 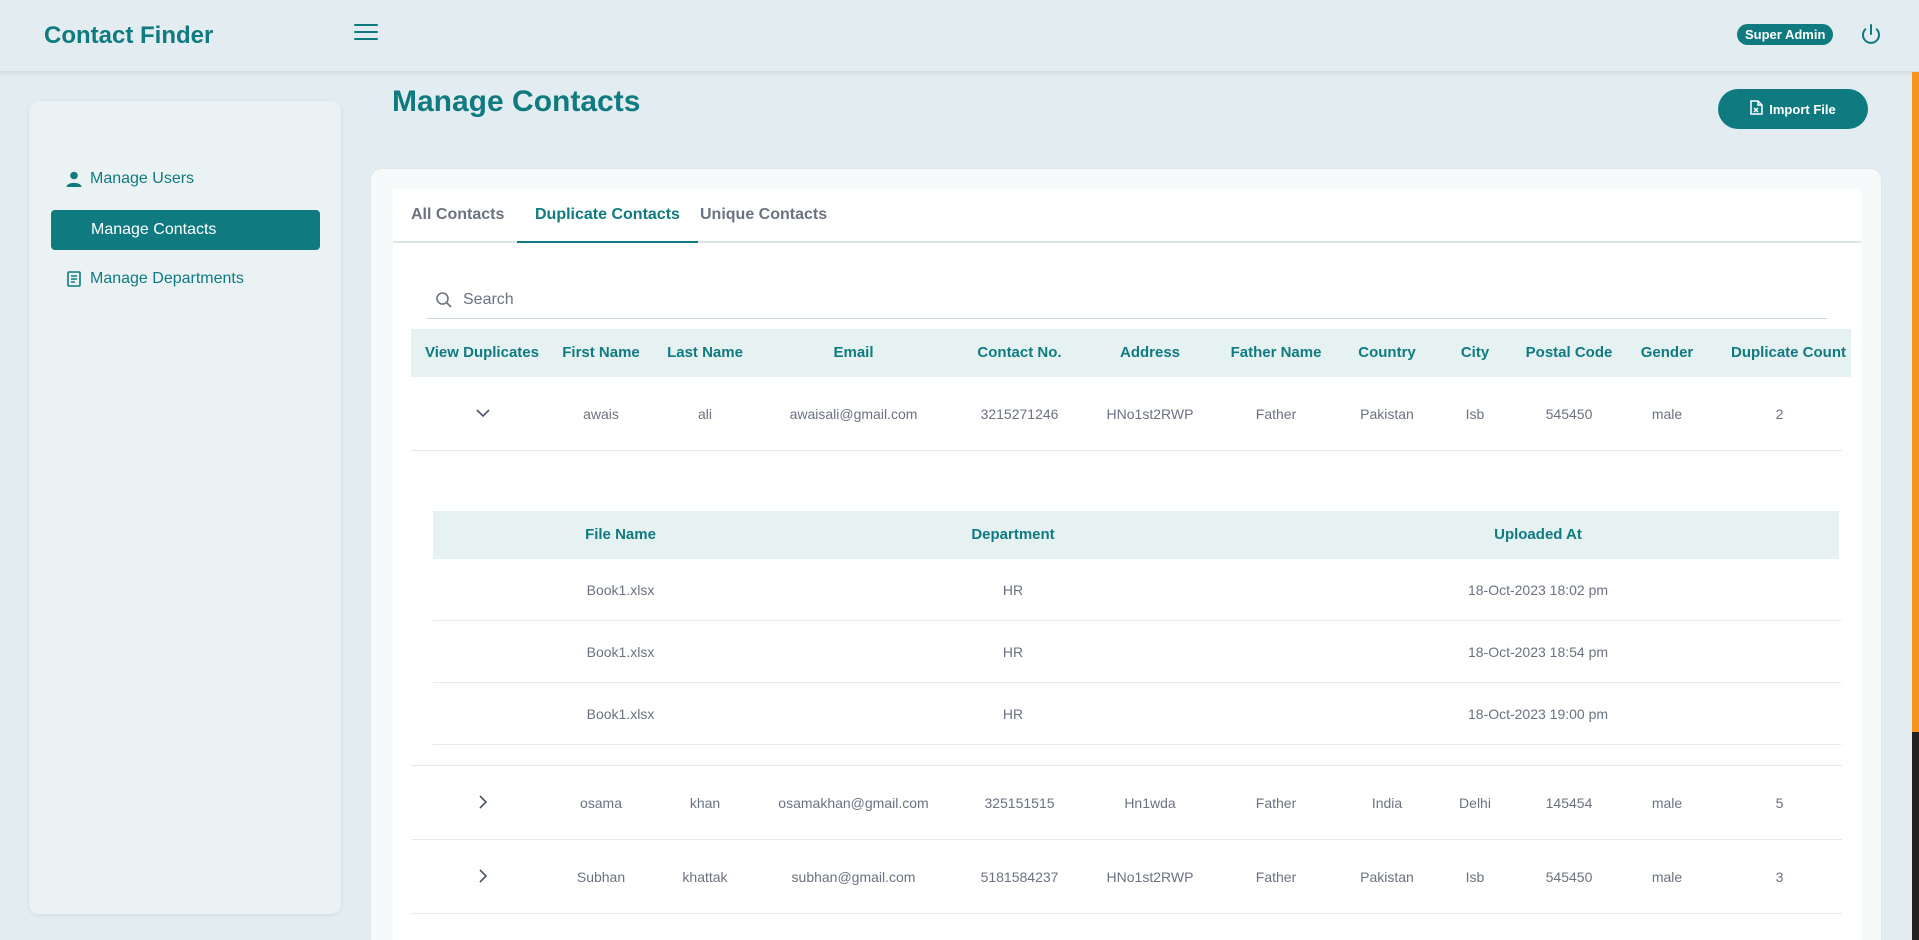 What do you see at coordinates (1538, 714) in the screenshot?
I see `cell-uploaded-at: 18-Oct-2023 19:00 pm` at bounding box center [1538, 714].